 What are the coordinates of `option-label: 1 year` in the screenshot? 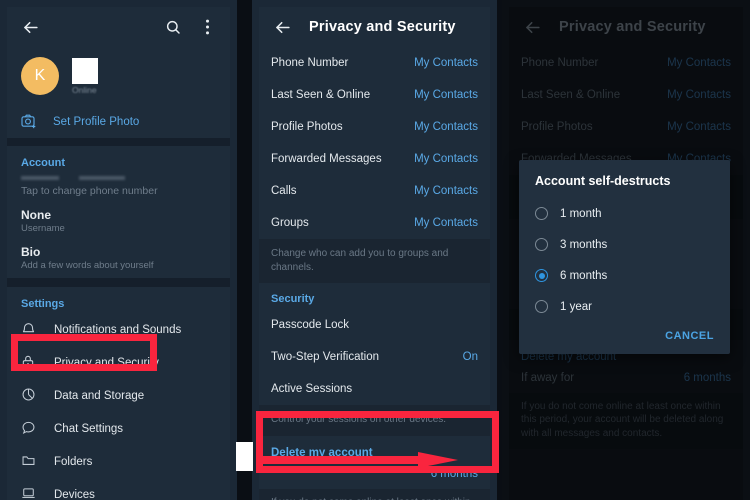 It's located at (576, 306).